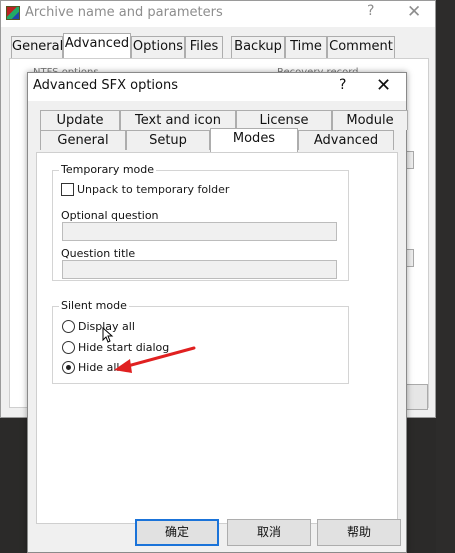 Image resolution: width=455 pixels, height=553 pixels. I want to click on temporary-mode-title: Temporary mode, so click(108, 169).